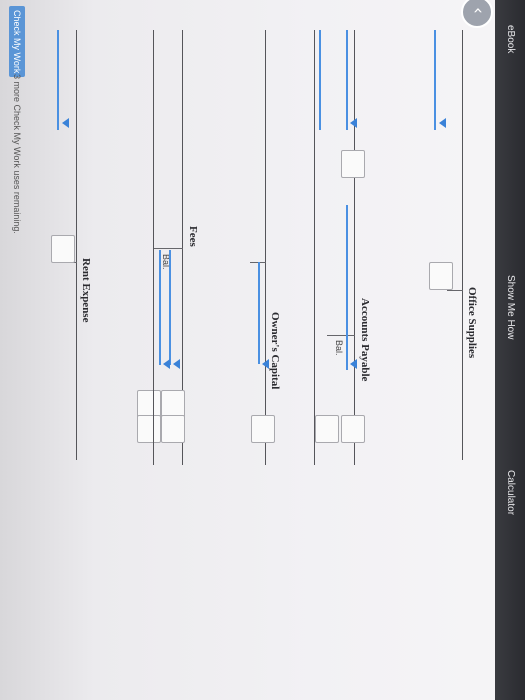 The height and width of the screenshot is (700, 525). What do you see at coordinates (193, 236) in the screenshot?
I see `account-title: Fees` at bounding box center [193, 236].